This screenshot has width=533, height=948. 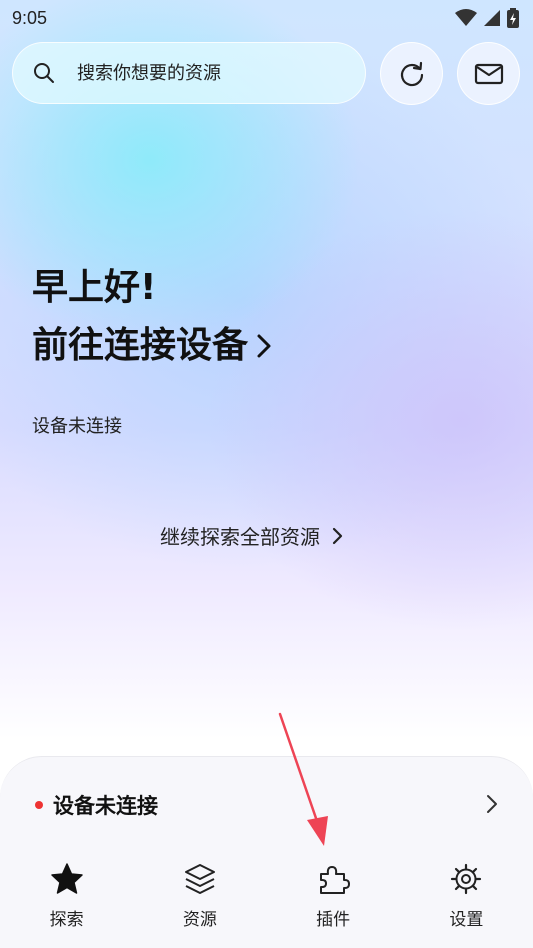 What do you see at coordinates (466, 920) in the screenshot?
I see `nav-item-label: 设置` at bounding box center [466, 920].